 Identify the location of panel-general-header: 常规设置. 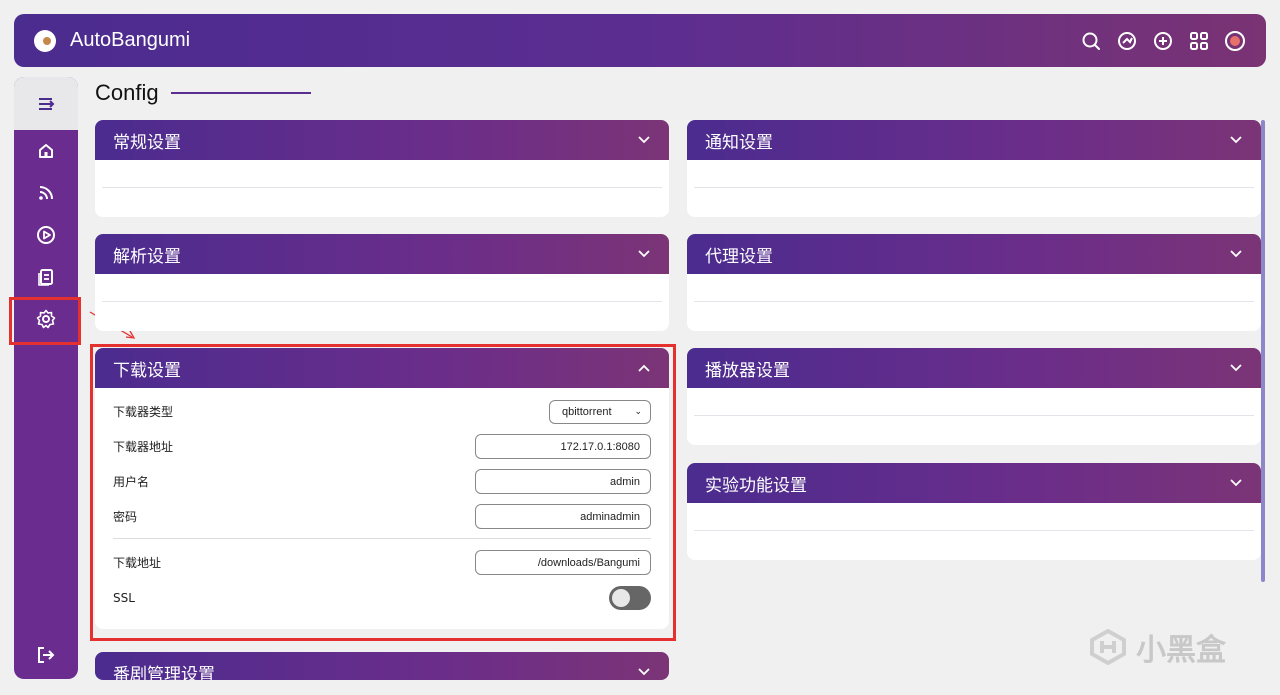
(382, 140).